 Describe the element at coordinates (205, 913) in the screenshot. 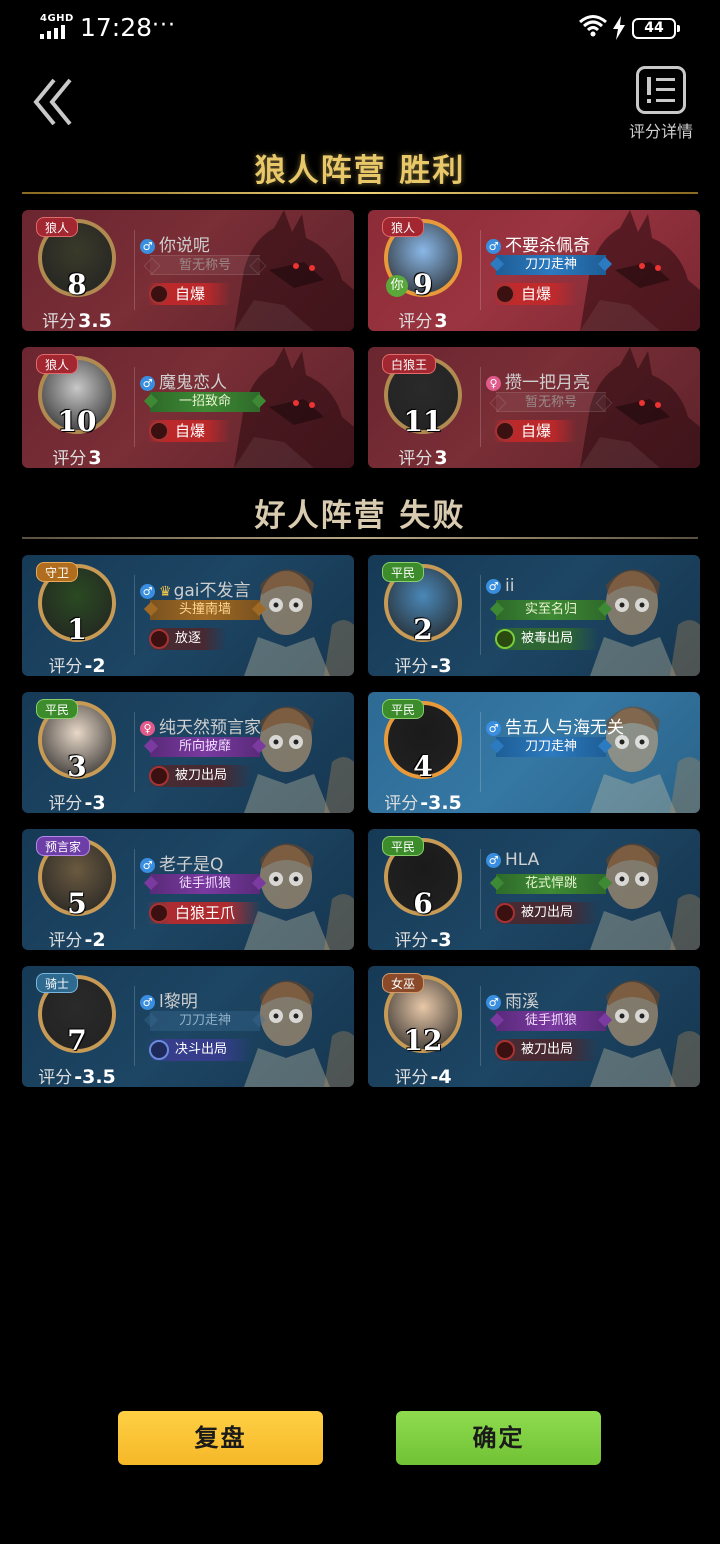

I see `outcome-text: 白狼王爪` at that location.